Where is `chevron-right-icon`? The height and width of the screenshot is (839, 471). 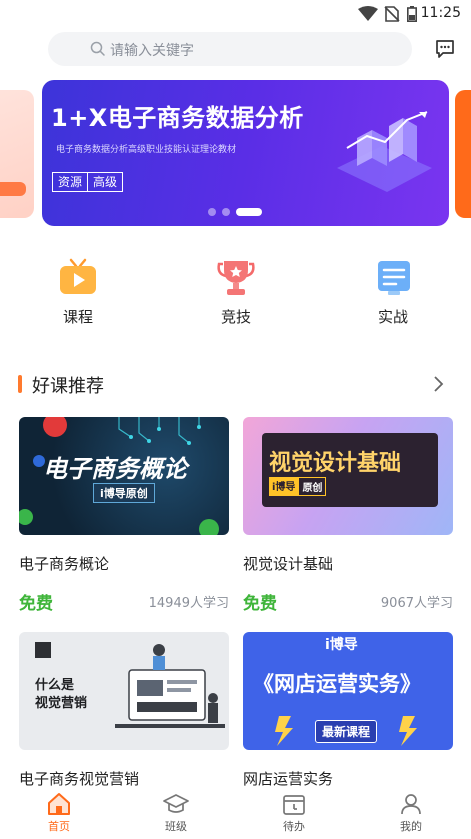 chevron-right-icon is located at coordinates (438, 384).